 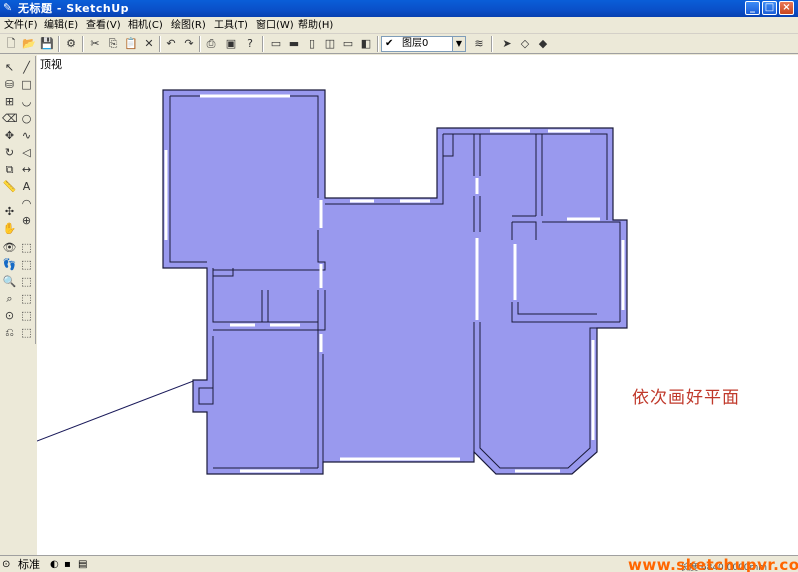 What do you see at coordinates (26, 247) in the screenshot?
I see `iso-view-icon: ⬚` at bounding box center [26, 247].